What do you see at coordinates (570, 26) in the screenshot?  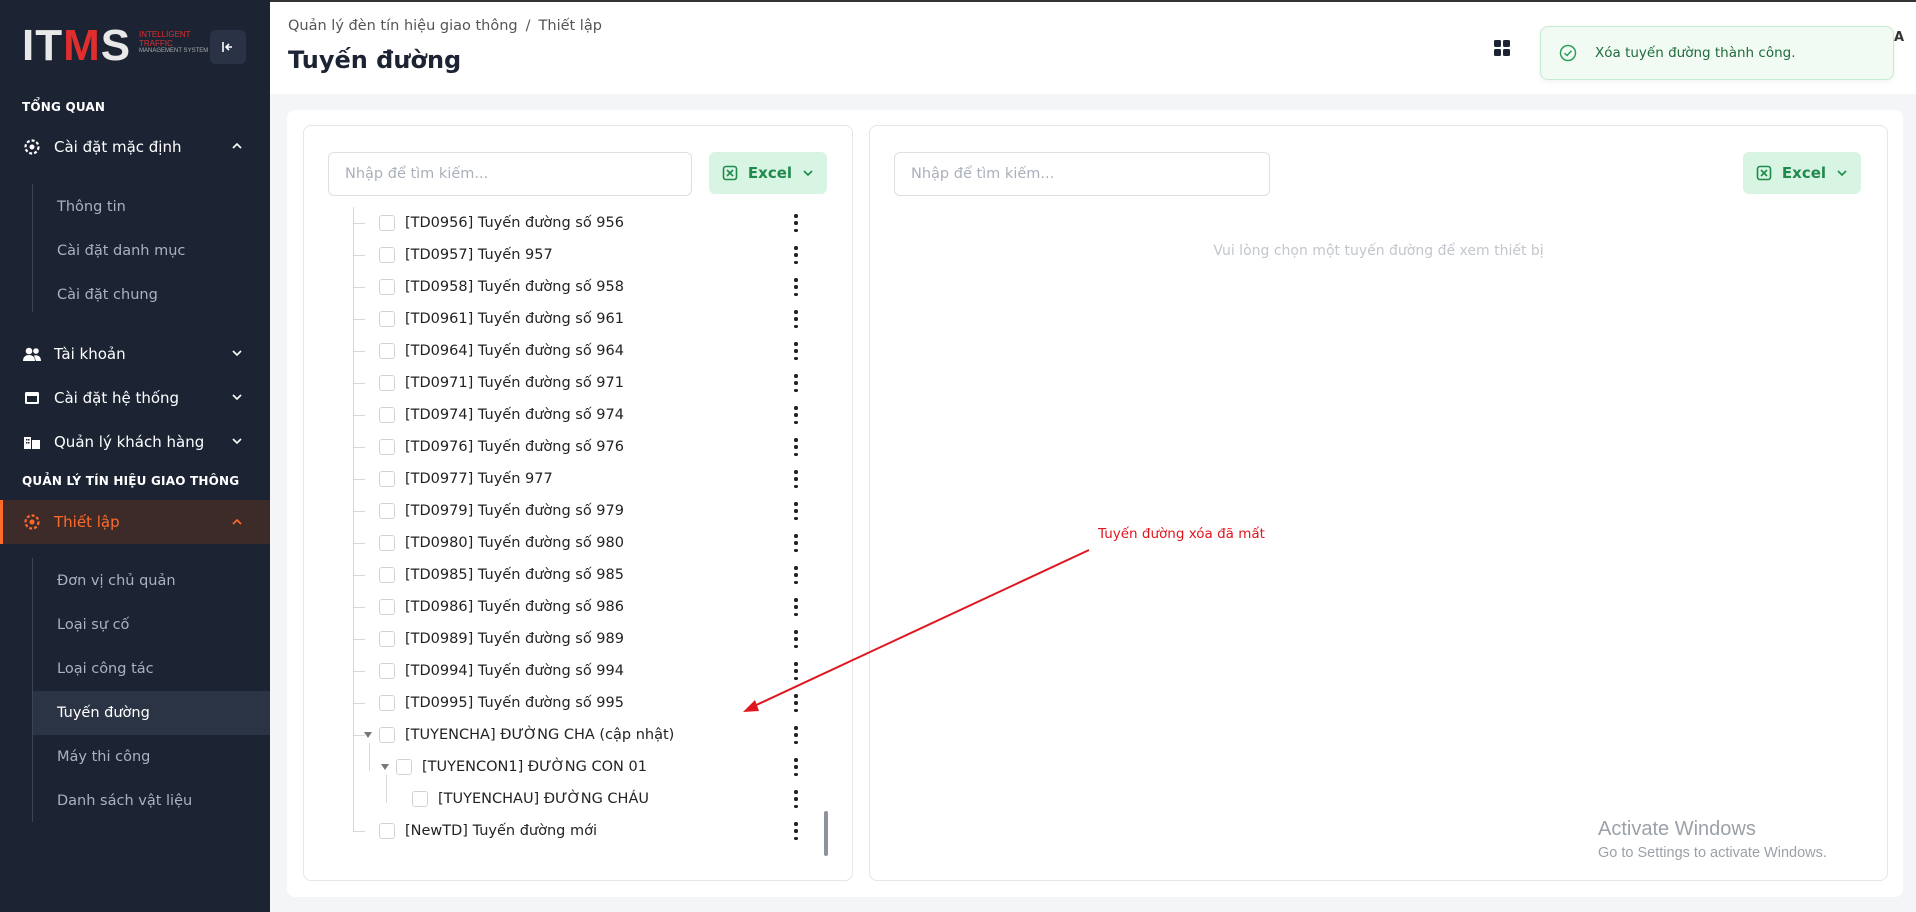 I see `breadcrumb-item: Thiết lập` at bounding box center [570, 26].